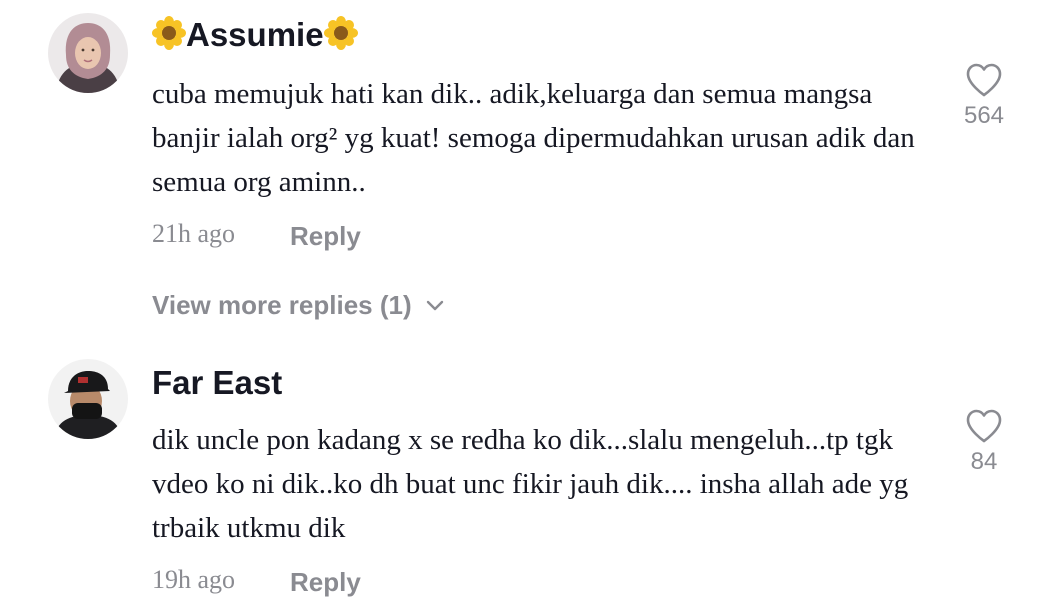 The height and width of the screenshot is (616, 1038). What do you see at coordinates (194, 233) in the screenshot?
I see `comment-timestamp: 21h ago` at bounding box center [194, 233].